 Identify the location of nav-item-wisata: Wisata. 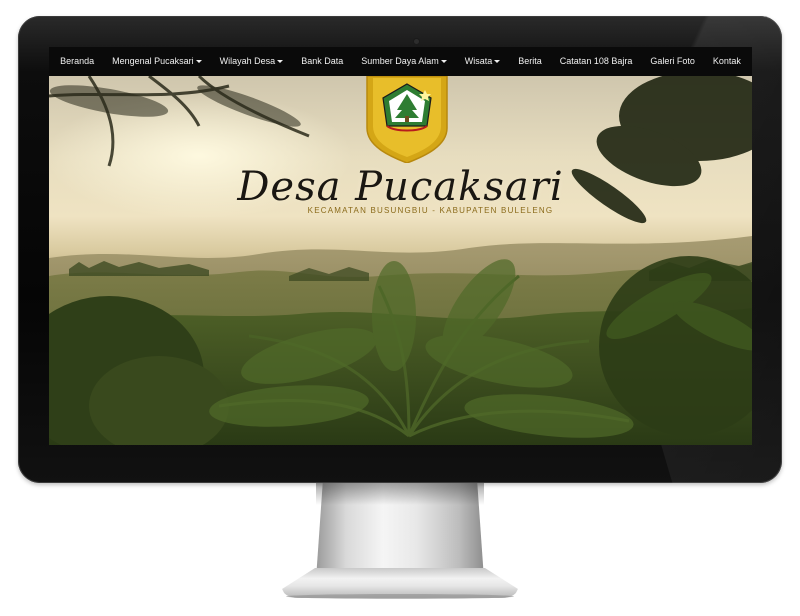
(483, 61).